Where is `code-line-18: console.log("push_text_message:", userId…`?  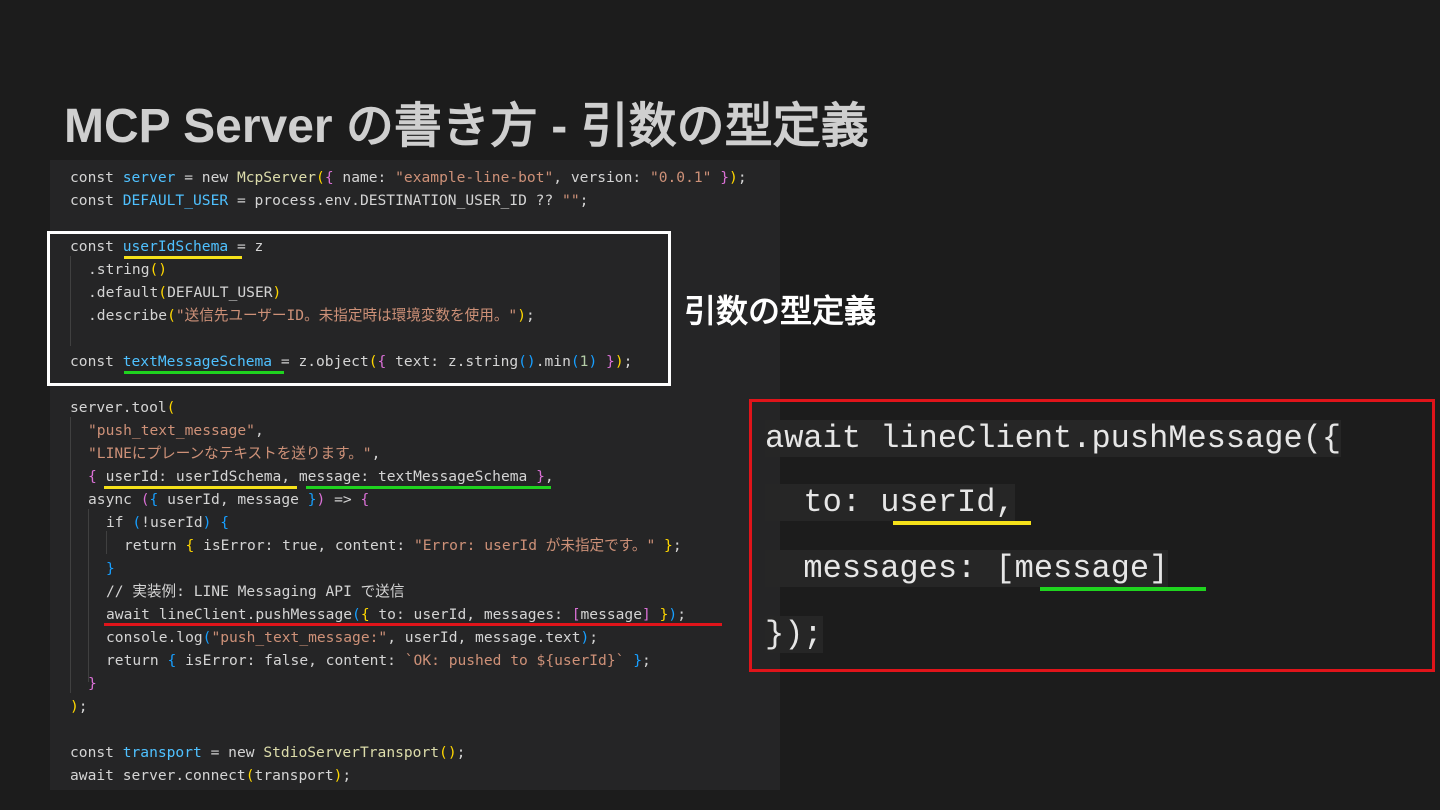 code-line-18: console.log("push_text_message:", userId… is located at coordinates (352, 637).